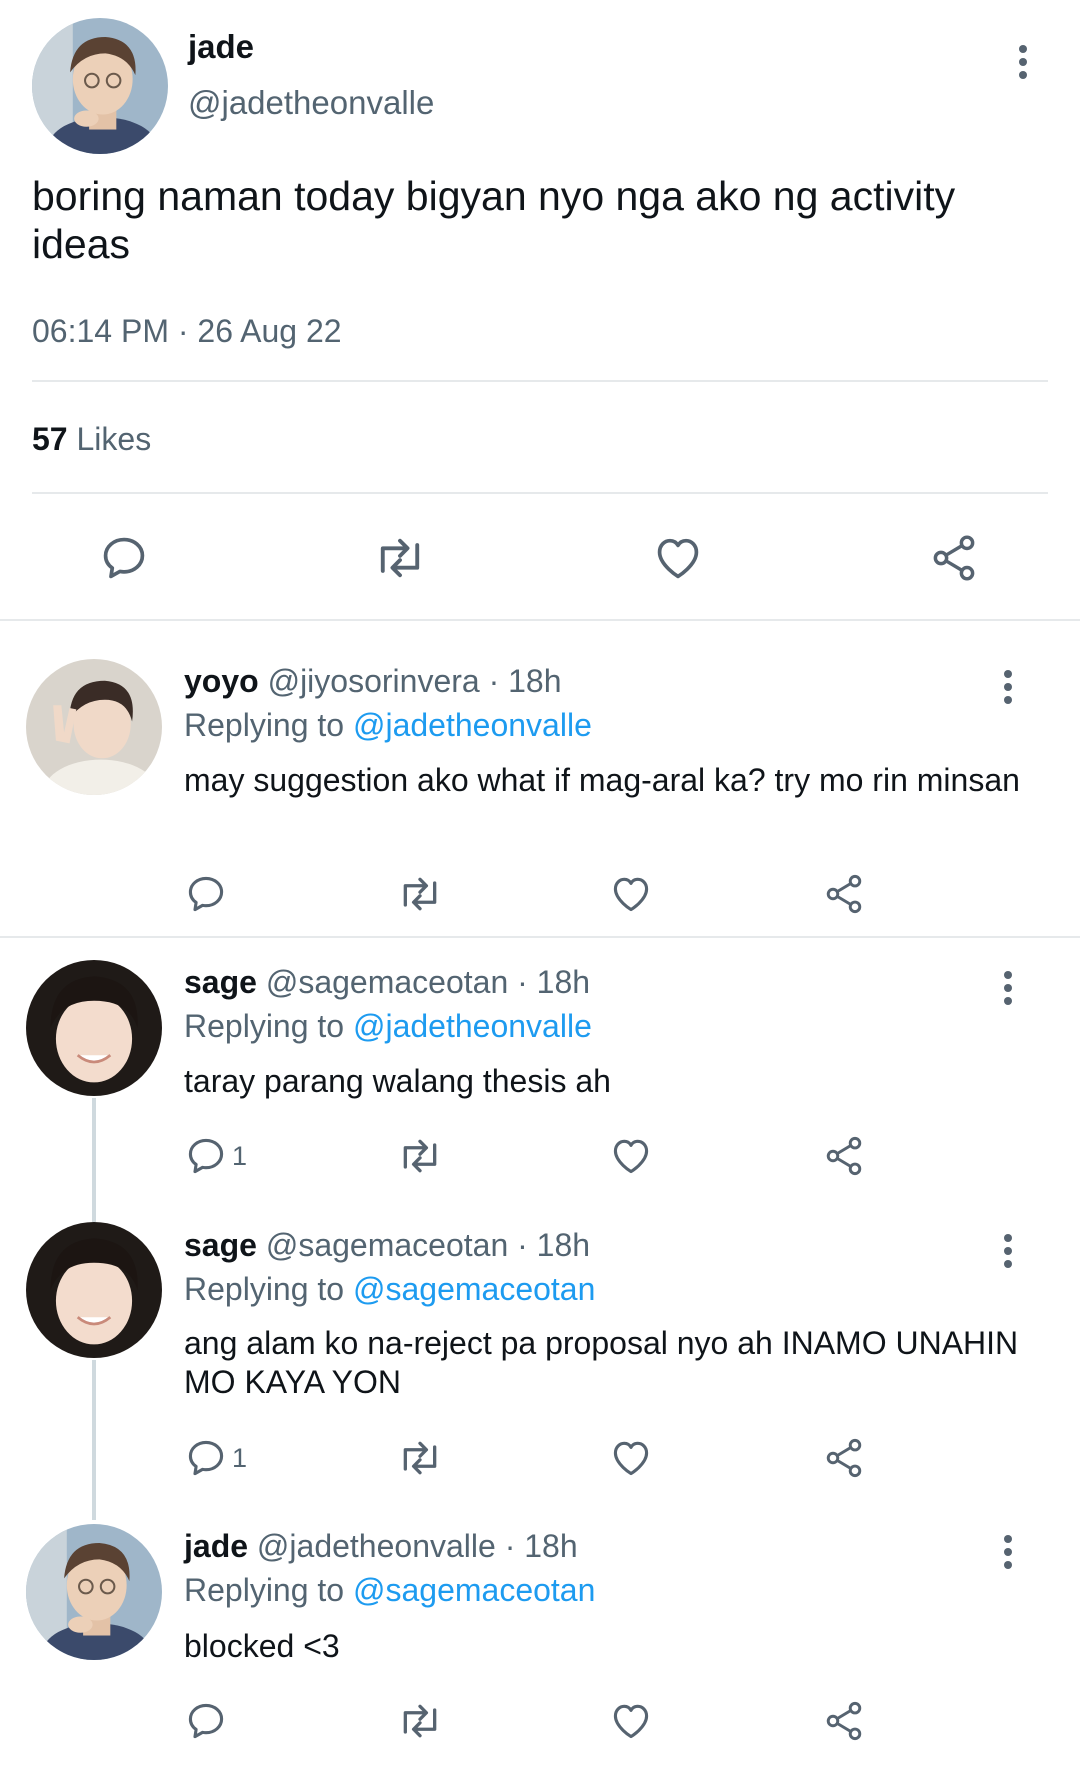 The height and width of the screenshot is (1765, 1080). Describe the element at coordinates (187, 331) in the screenshot. I see `tweet-timestamp: 06:14 PM · 26 Aug 22` at that location.